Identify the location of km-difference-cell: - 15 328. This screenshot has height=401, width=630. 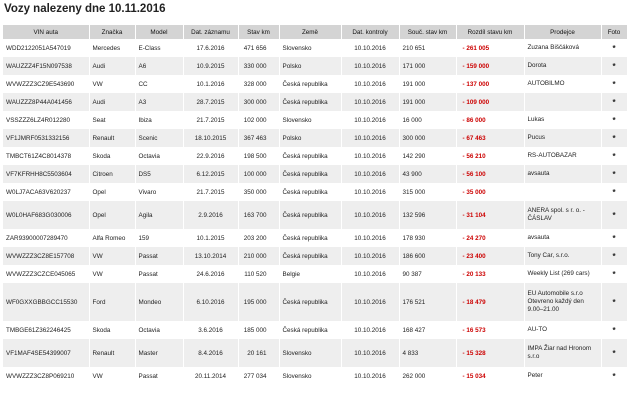
(490, 353).